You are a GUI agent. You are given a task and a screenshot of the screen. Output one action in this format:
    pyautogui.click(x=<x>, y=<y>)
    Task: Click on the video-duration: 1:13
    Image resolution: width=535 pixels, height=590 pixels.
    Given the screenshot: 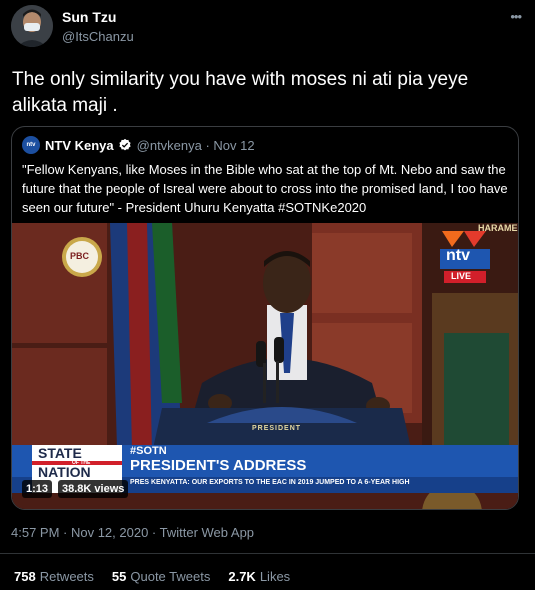 What is the action you would take?
    pyautogui.click(x=37, y=489)
    